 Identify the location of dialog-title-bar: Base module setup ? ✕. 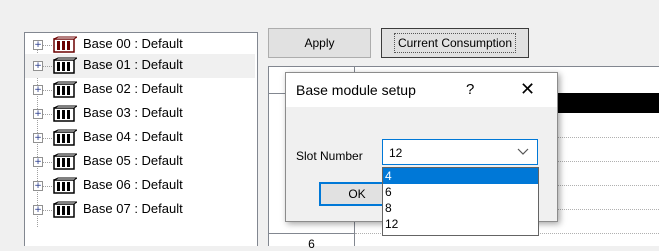
(421, 90).